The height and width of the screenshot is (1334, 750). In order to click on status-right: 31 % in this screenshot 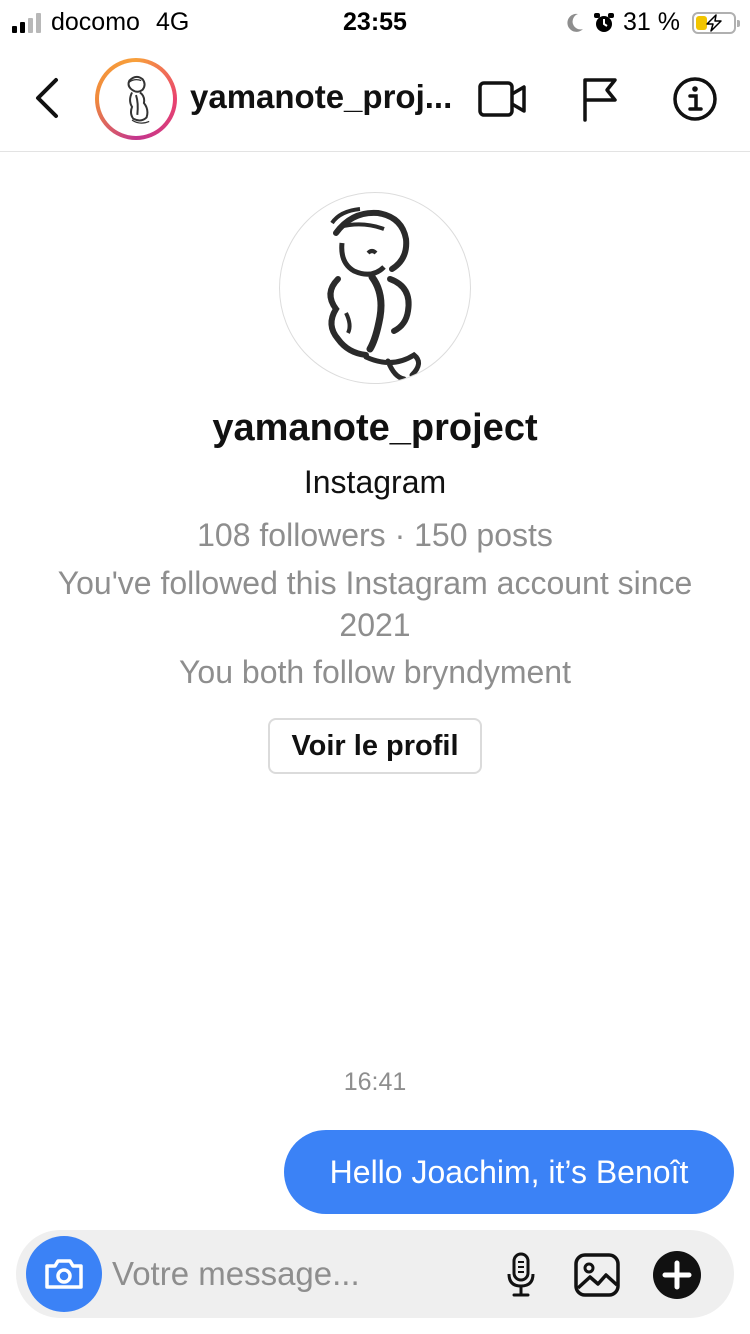, I will do `click(652, 22)`.